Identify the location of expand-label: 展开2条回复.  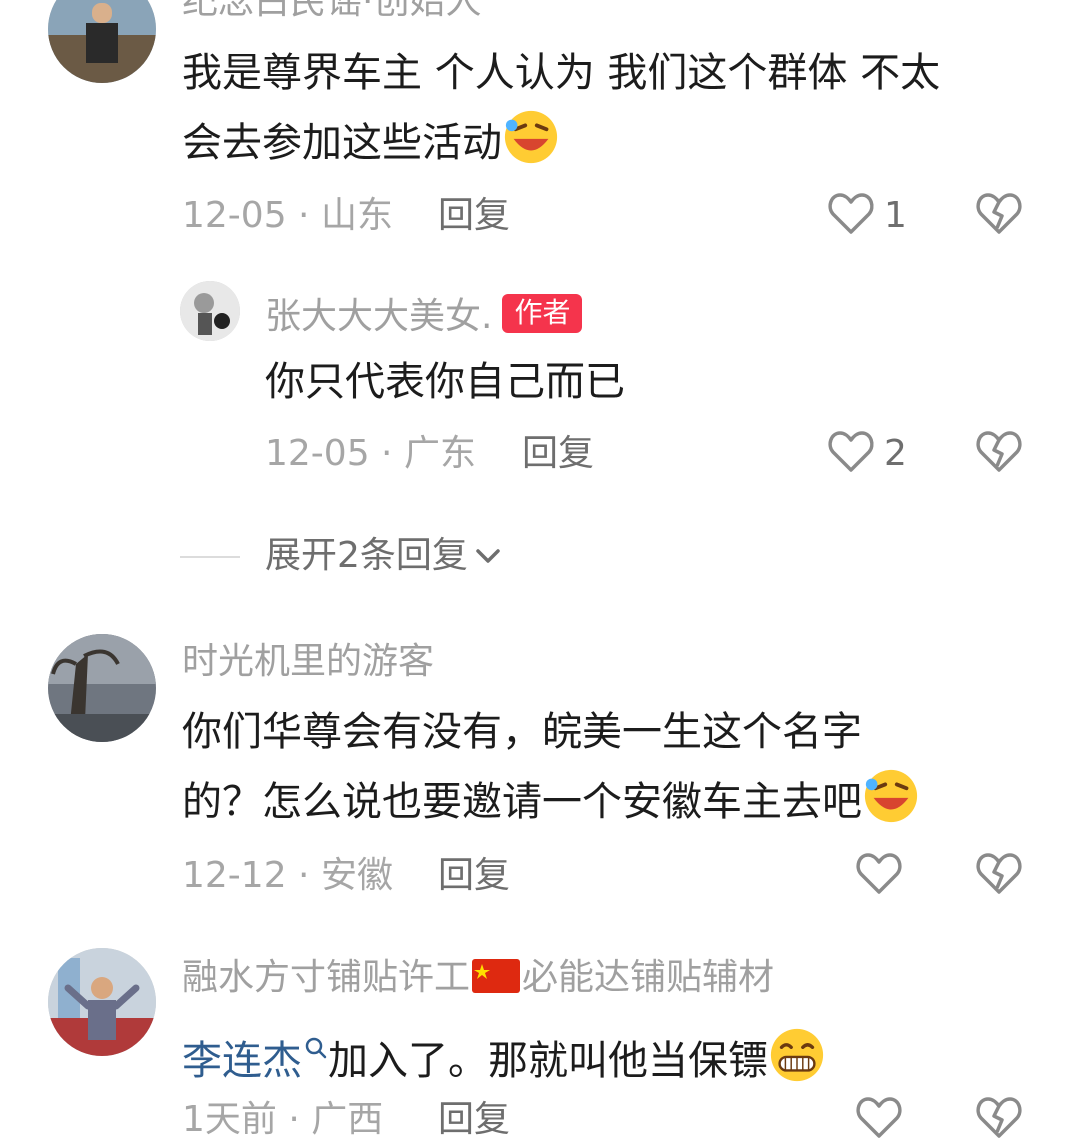
(366, 555).